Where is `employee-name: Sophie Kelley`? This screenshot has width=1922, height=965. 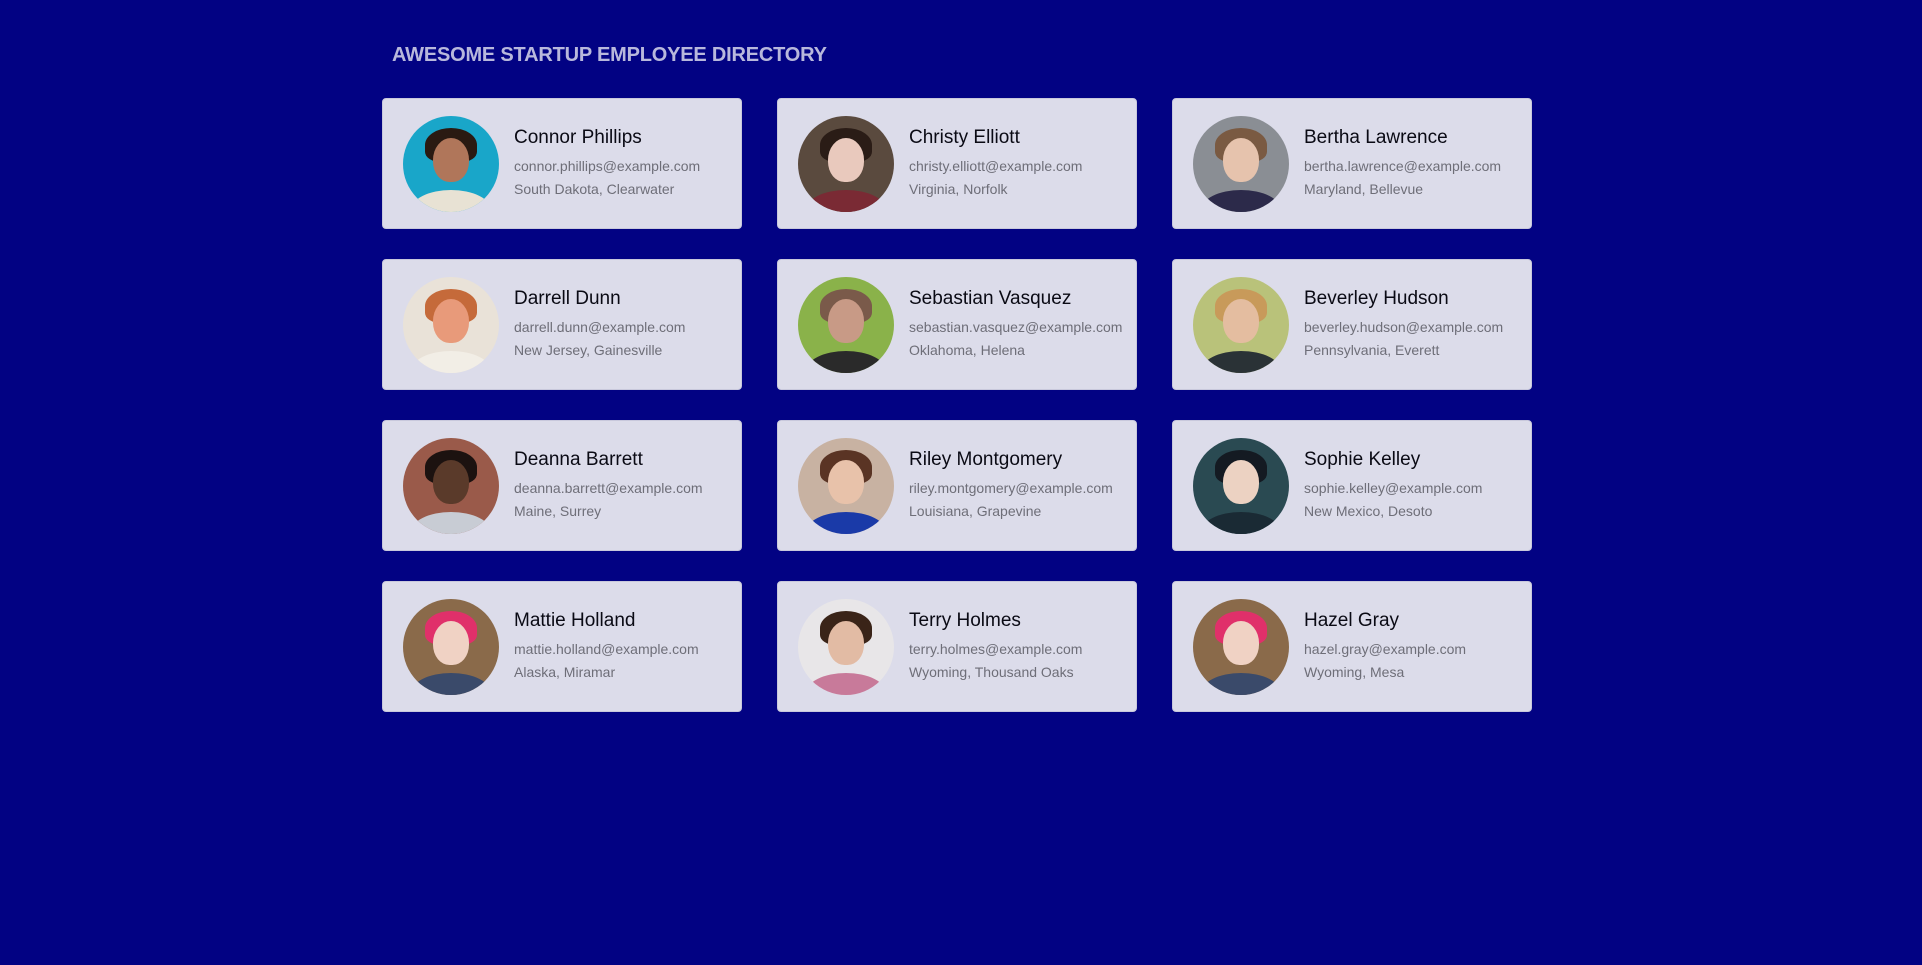
employee-name: Sophie Kelley is located at coordinates (1362, 459).